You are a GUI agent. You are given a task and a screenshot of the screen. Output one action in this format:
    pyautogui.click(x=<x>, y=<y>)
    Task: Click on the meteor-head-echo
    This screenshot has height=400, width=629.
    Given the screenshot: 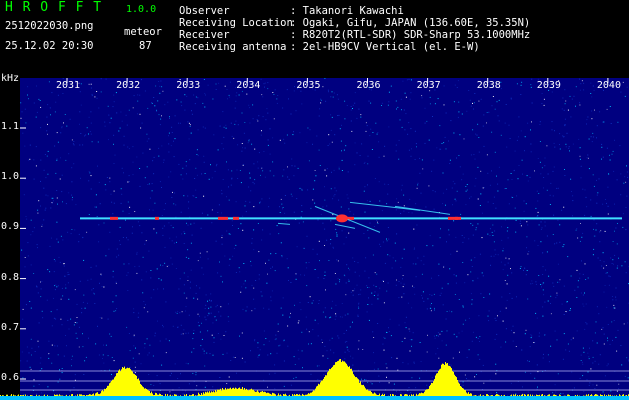 What is the action you would take?
    pyautogui.click(x=342, y=218)
    